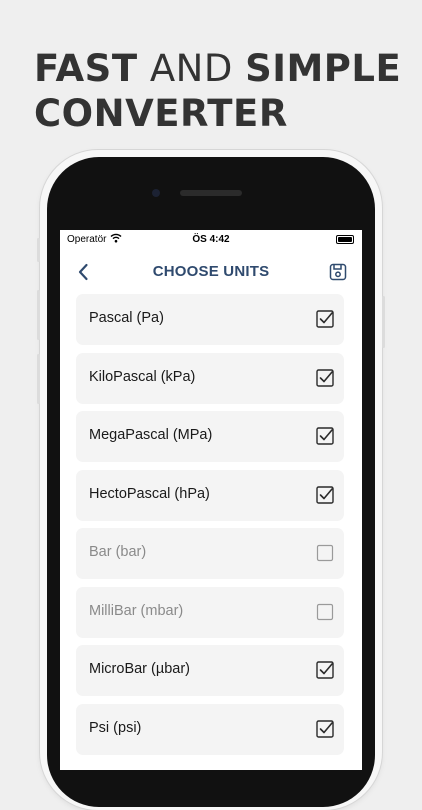 The height and width of the screenshot is (810, 422). What do you see at coordinates (210, 319) in the screenshot?
I see `unit-row: Pascal (Pa)` at bounding box center [210, 319].